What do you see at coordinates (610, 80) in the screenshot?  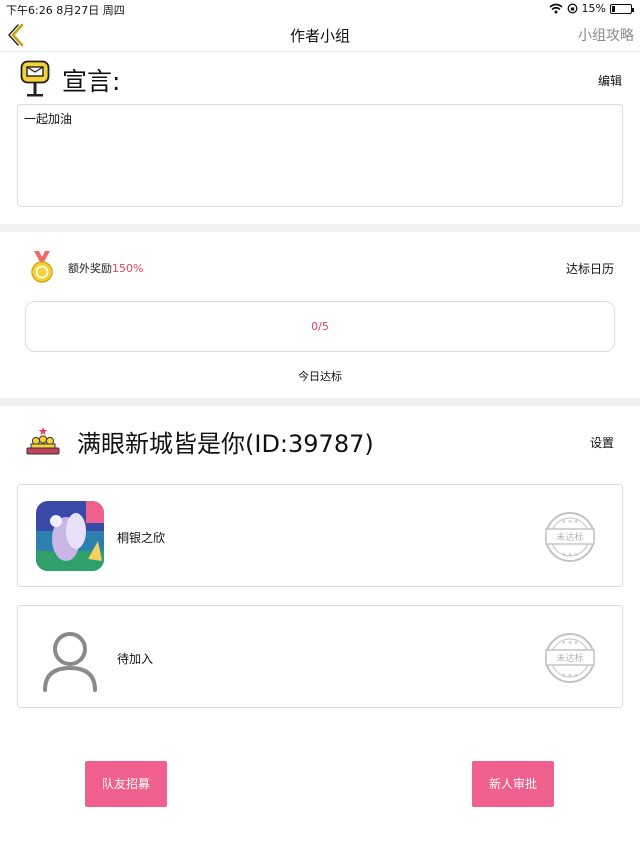 I see `edit-manifesto-button: 编辑` at bounding box center [610, 80].